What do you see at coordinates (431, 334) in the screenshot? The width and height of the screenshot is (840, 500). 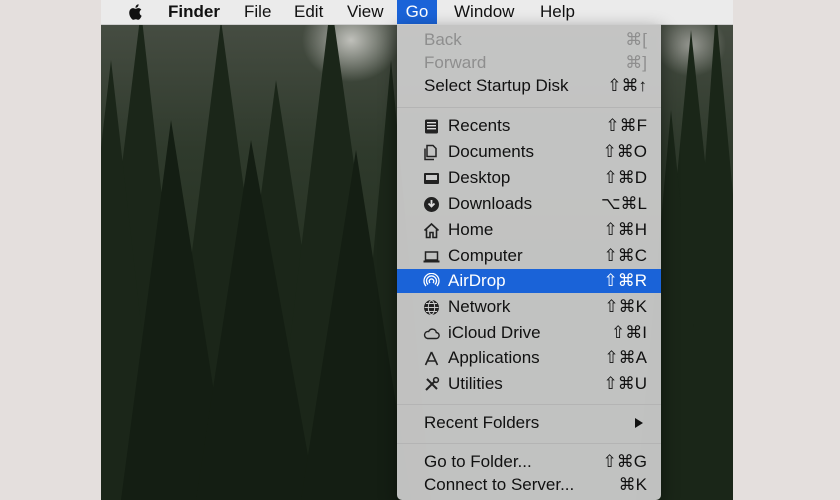 I see `icloud-icon` at bounding box center [431, 334].